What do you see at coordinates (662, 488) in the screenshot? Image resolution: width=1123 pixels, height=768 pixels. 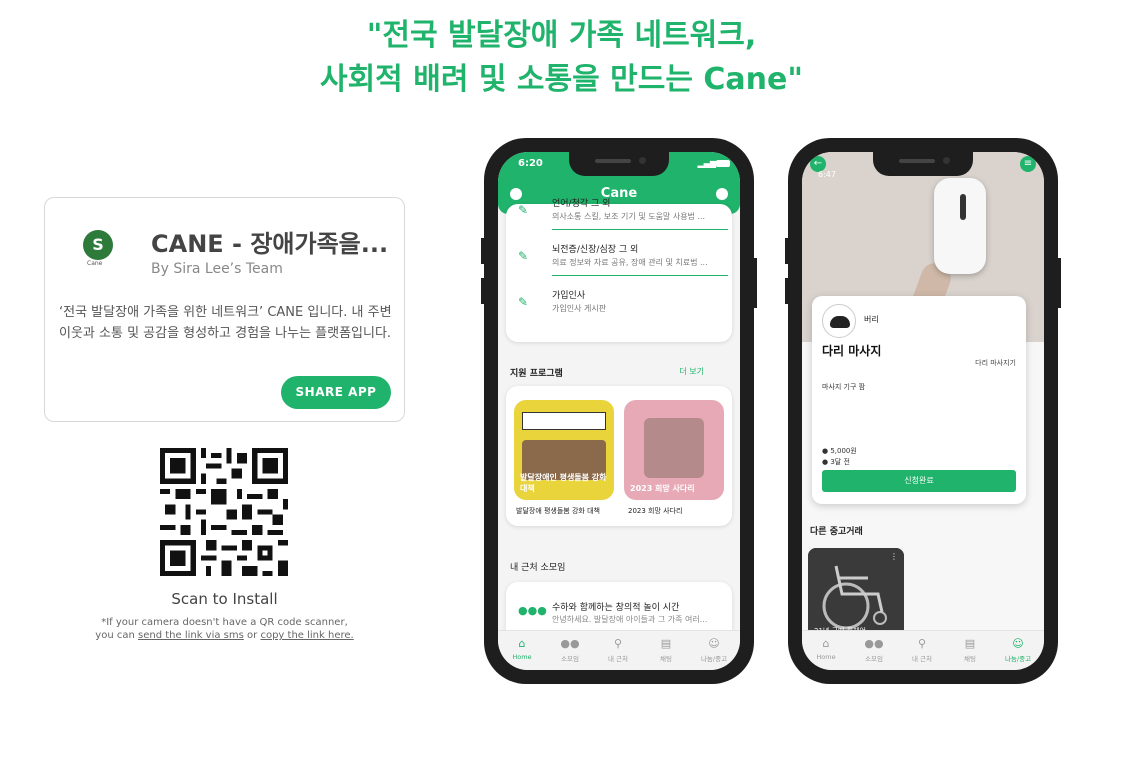 I see `program-caption: 2023 희망 사다리` at bounding box center [662, 488].